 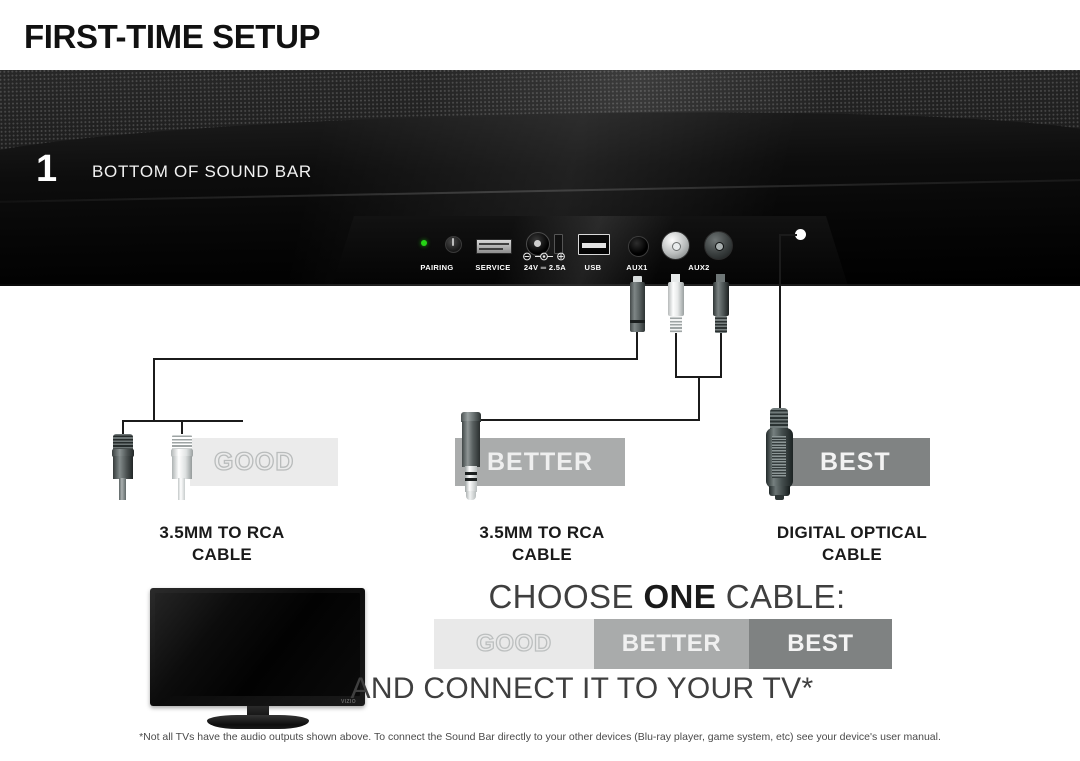 I want to click on caption-best-line1: DIGITAL OPTICAL, so click(x=852, y=532).